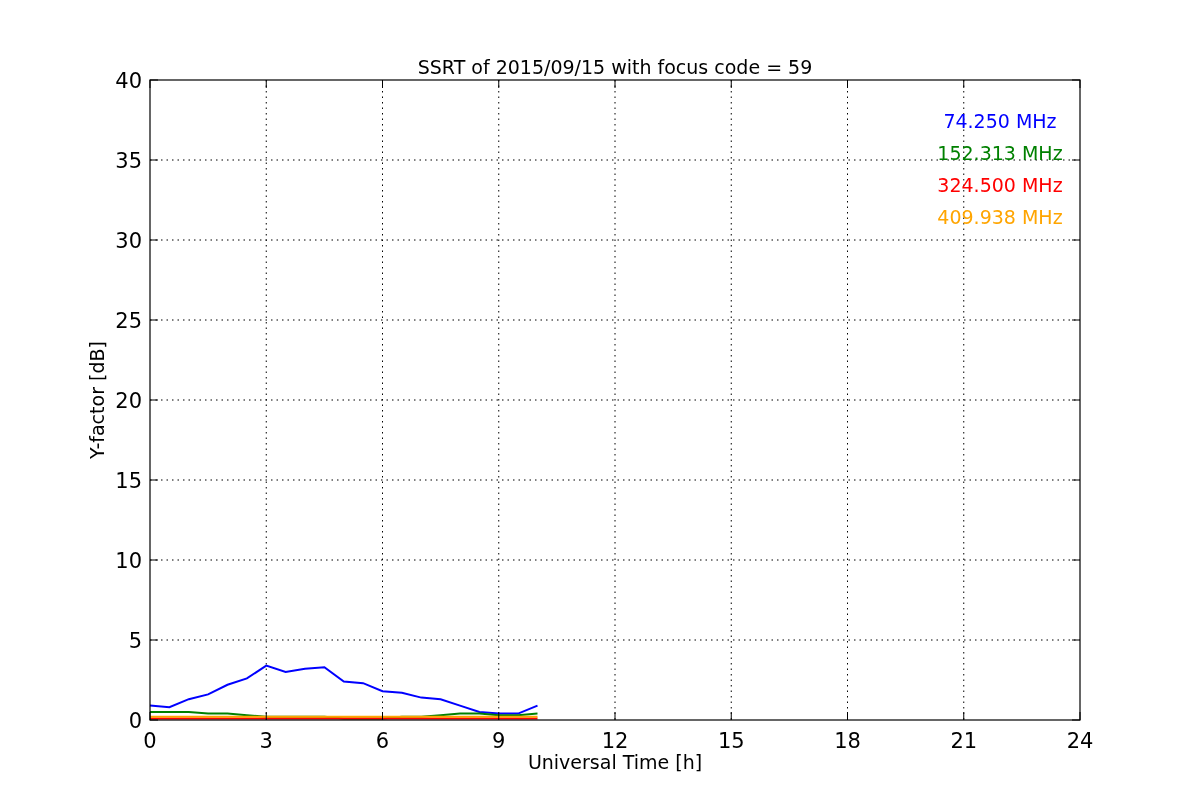 This screenshot has width=1200, height=800. What do you see at coordinates (97, 400) in the screenshot?
I see `y-axis-label: Y-factor [dB]` at bounding box center [97, 400].